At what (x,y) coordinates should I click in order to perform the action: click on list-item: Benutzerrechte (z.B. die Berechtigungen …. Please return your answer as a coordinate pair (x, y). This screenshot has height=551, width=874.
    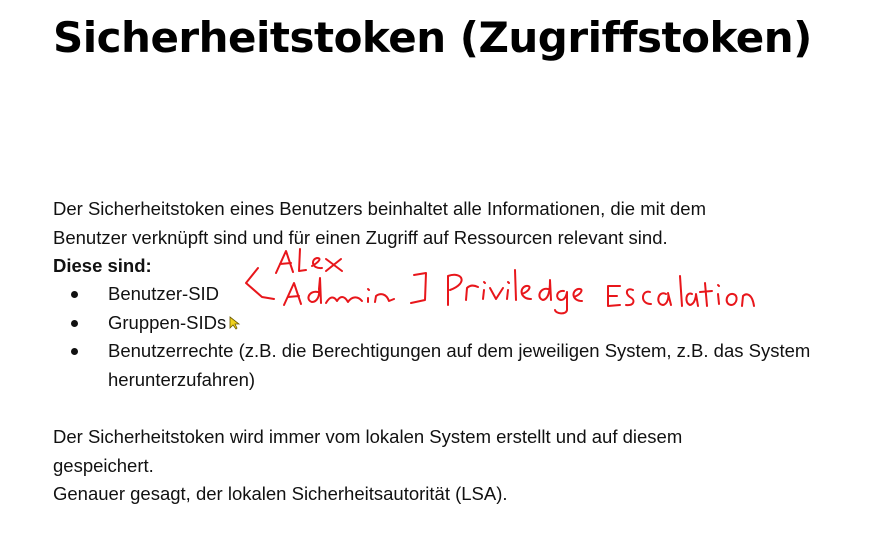
    Looking at the image, I should click on (433, 365).